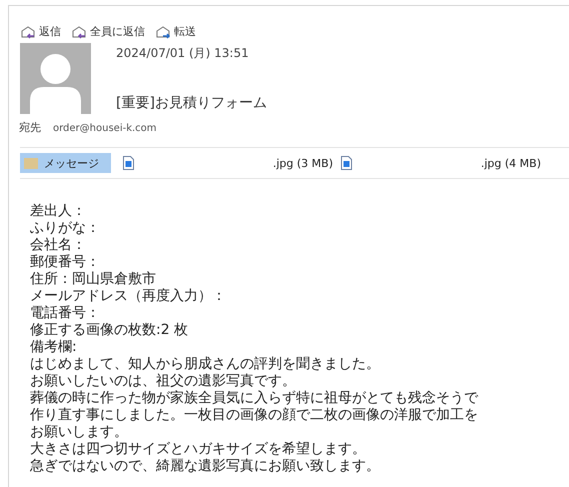 The width and height of the screenshot is (569, 487). I want to click on recipient-label: 宛先, so click(30, 127).